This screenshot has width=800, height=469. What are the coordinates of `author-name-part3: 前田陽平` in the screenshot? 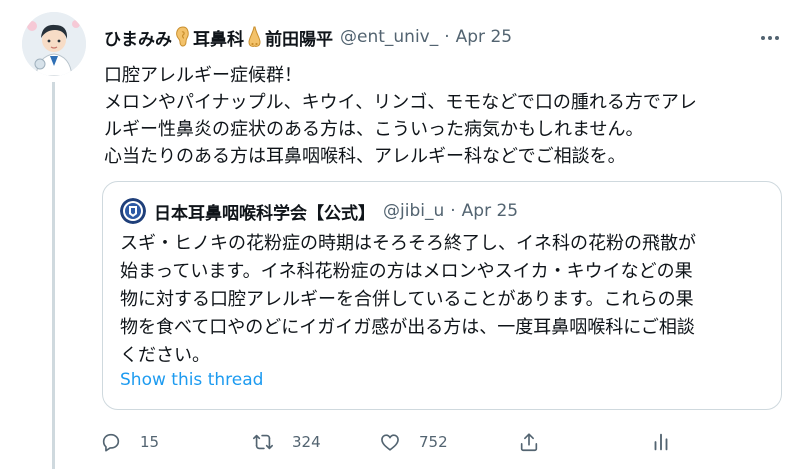 It's located at (299, 39).